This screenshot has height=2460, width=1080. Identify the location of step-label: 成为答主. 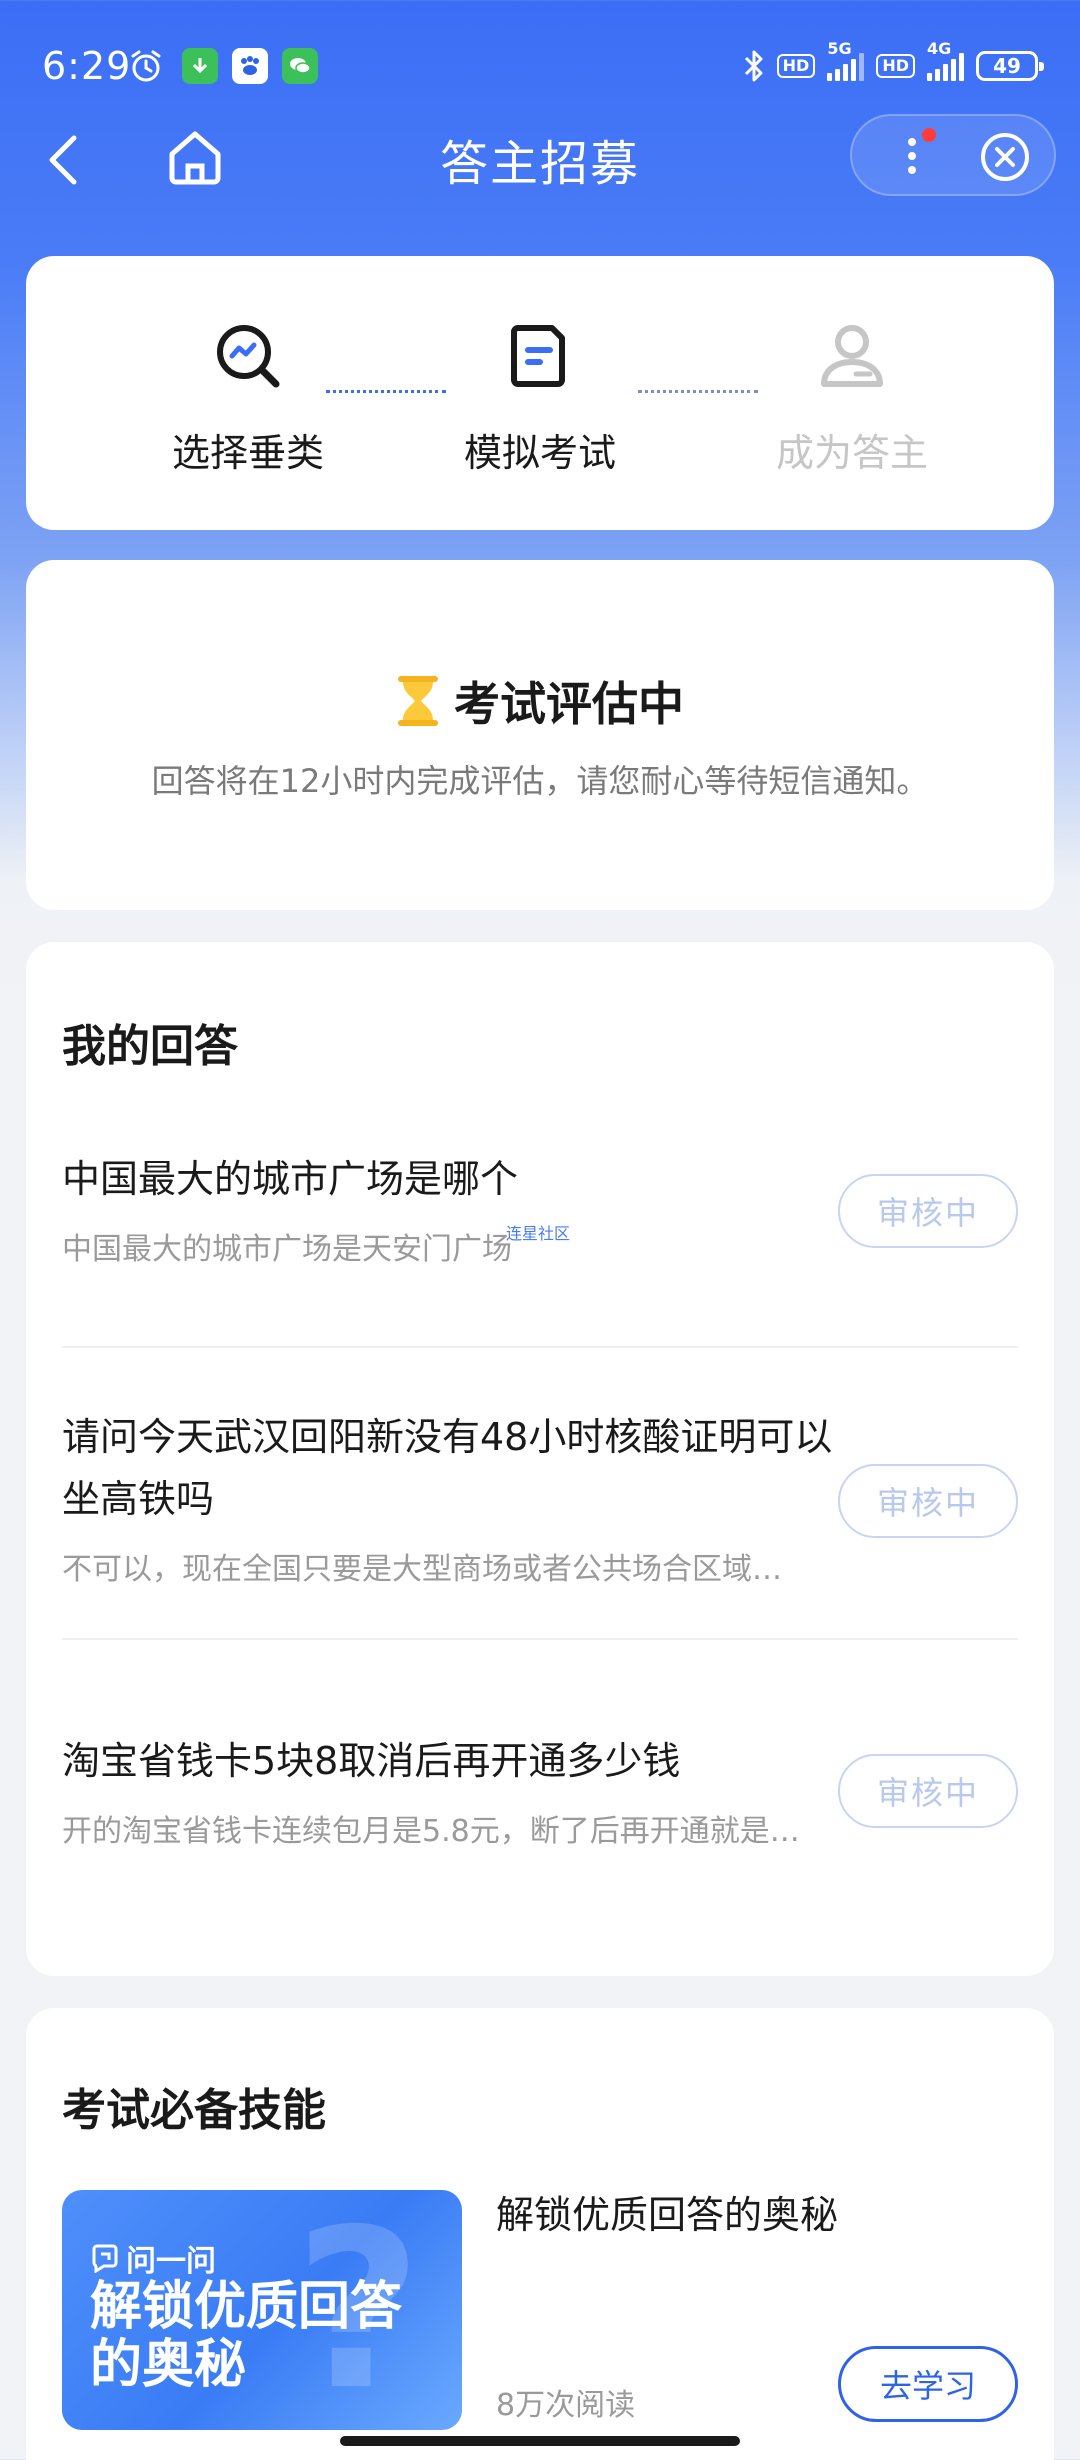
(851, 453).